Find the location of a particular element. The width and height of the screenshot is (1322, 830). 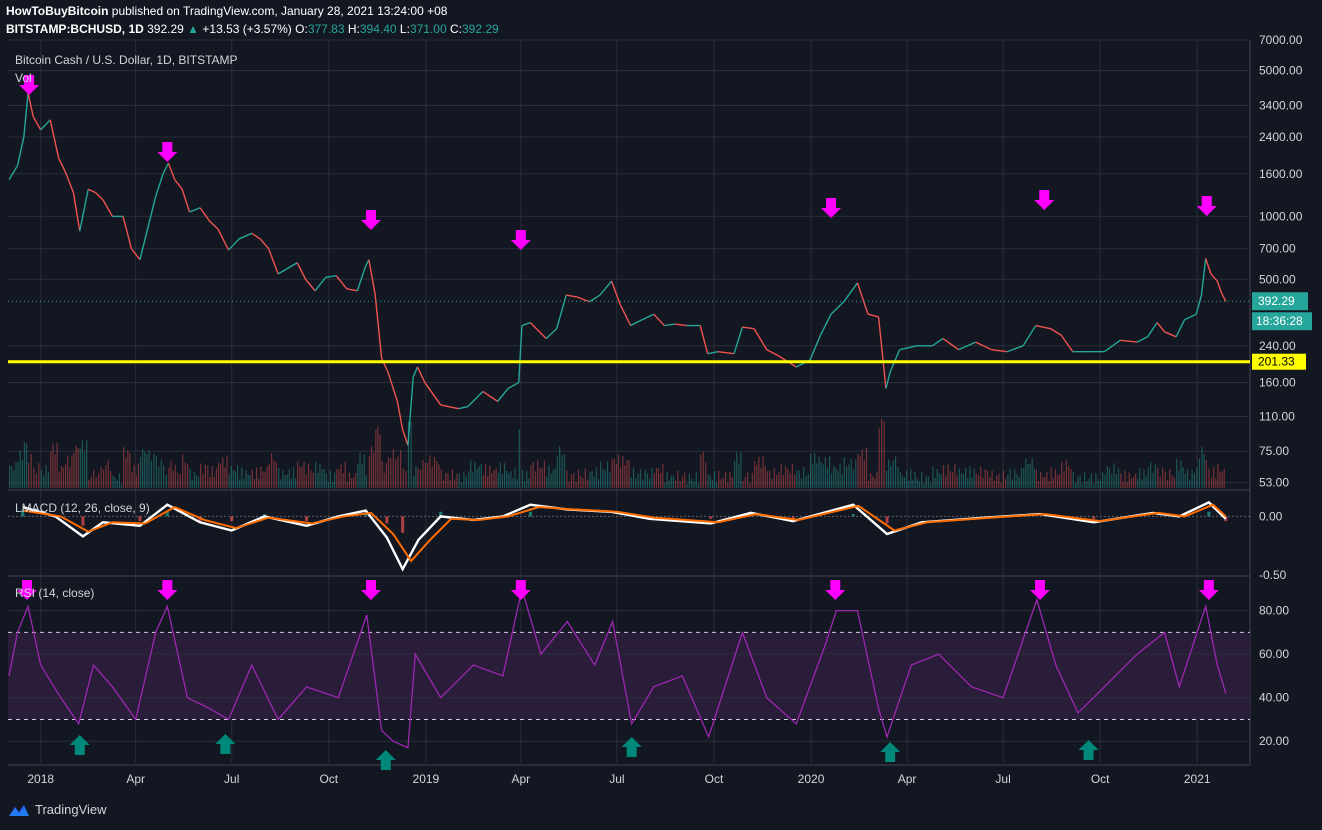

main-pane-title: Bitcoin Cash / U.S. Dollar, 1D, BITSTAMP is located at coordinates (126, 60).